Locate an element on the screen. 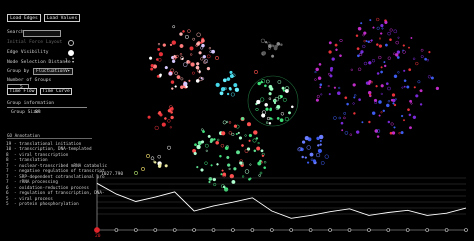 The width and height of the screenshot is (474, 241). timeline-current-step: 20 is located at coordinates (98, 236).